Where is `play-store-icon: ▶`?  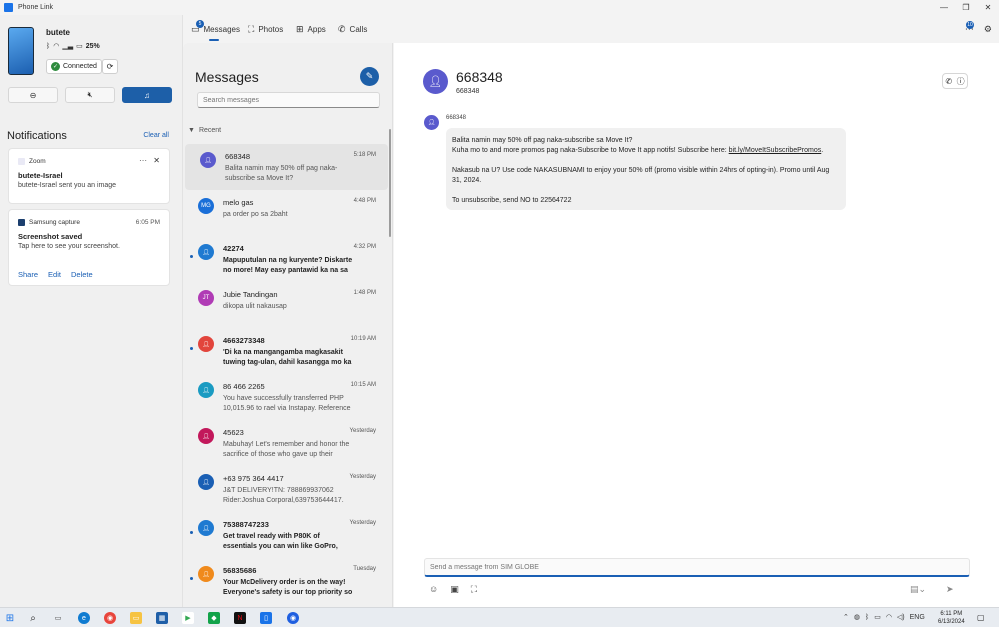 play-store-icon: ▶ is located at coordinates (188, 618).